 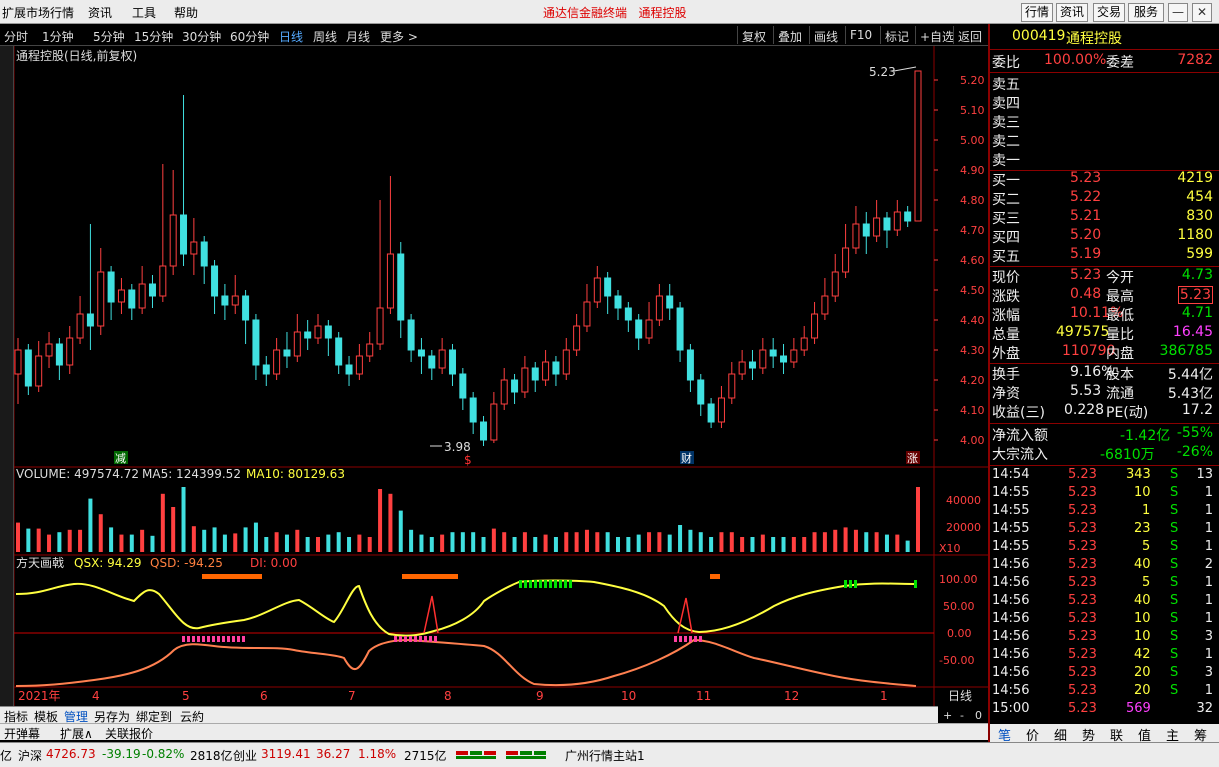 What do you see at coordinates (1006, 257) in the screenshot?
I see `bid-label: 买五` at bounding box center [1006, 257].